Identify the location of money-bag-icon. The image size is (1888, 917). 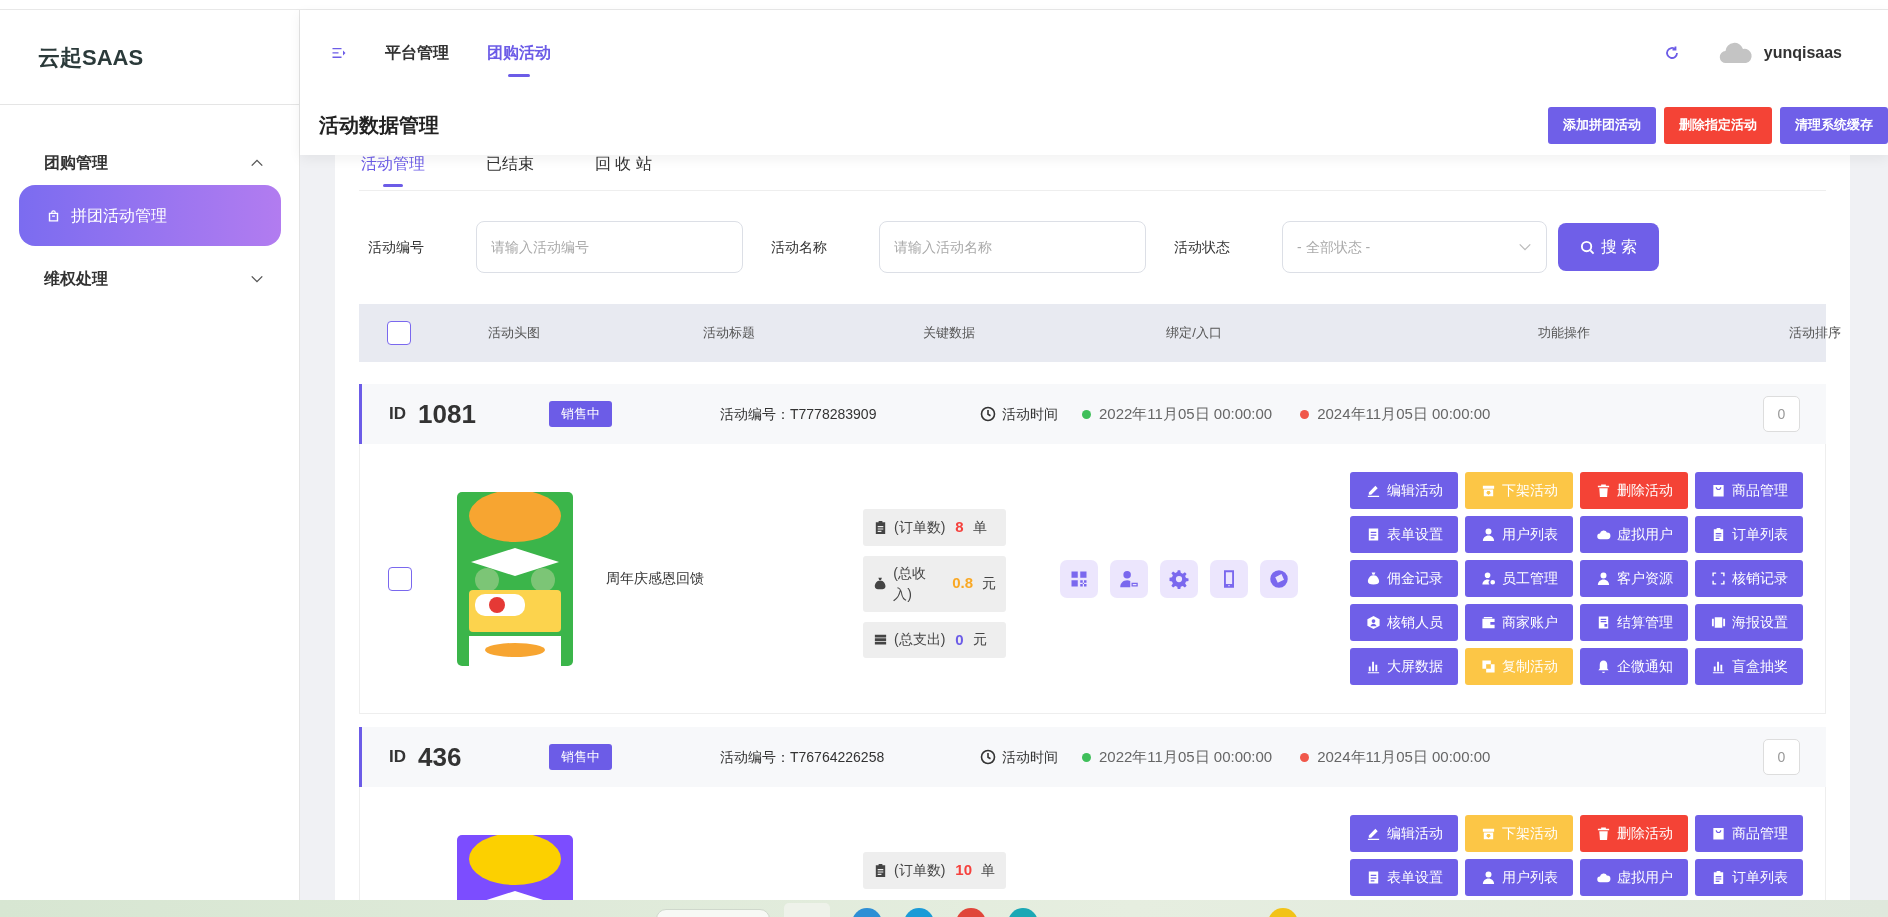
(1373, 578).